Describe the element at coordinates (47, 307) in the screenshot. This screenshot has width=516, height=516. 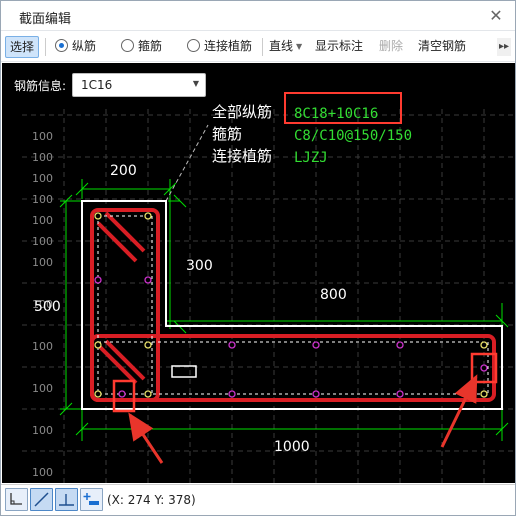
I see `dimension-total-height: 500` at that location.